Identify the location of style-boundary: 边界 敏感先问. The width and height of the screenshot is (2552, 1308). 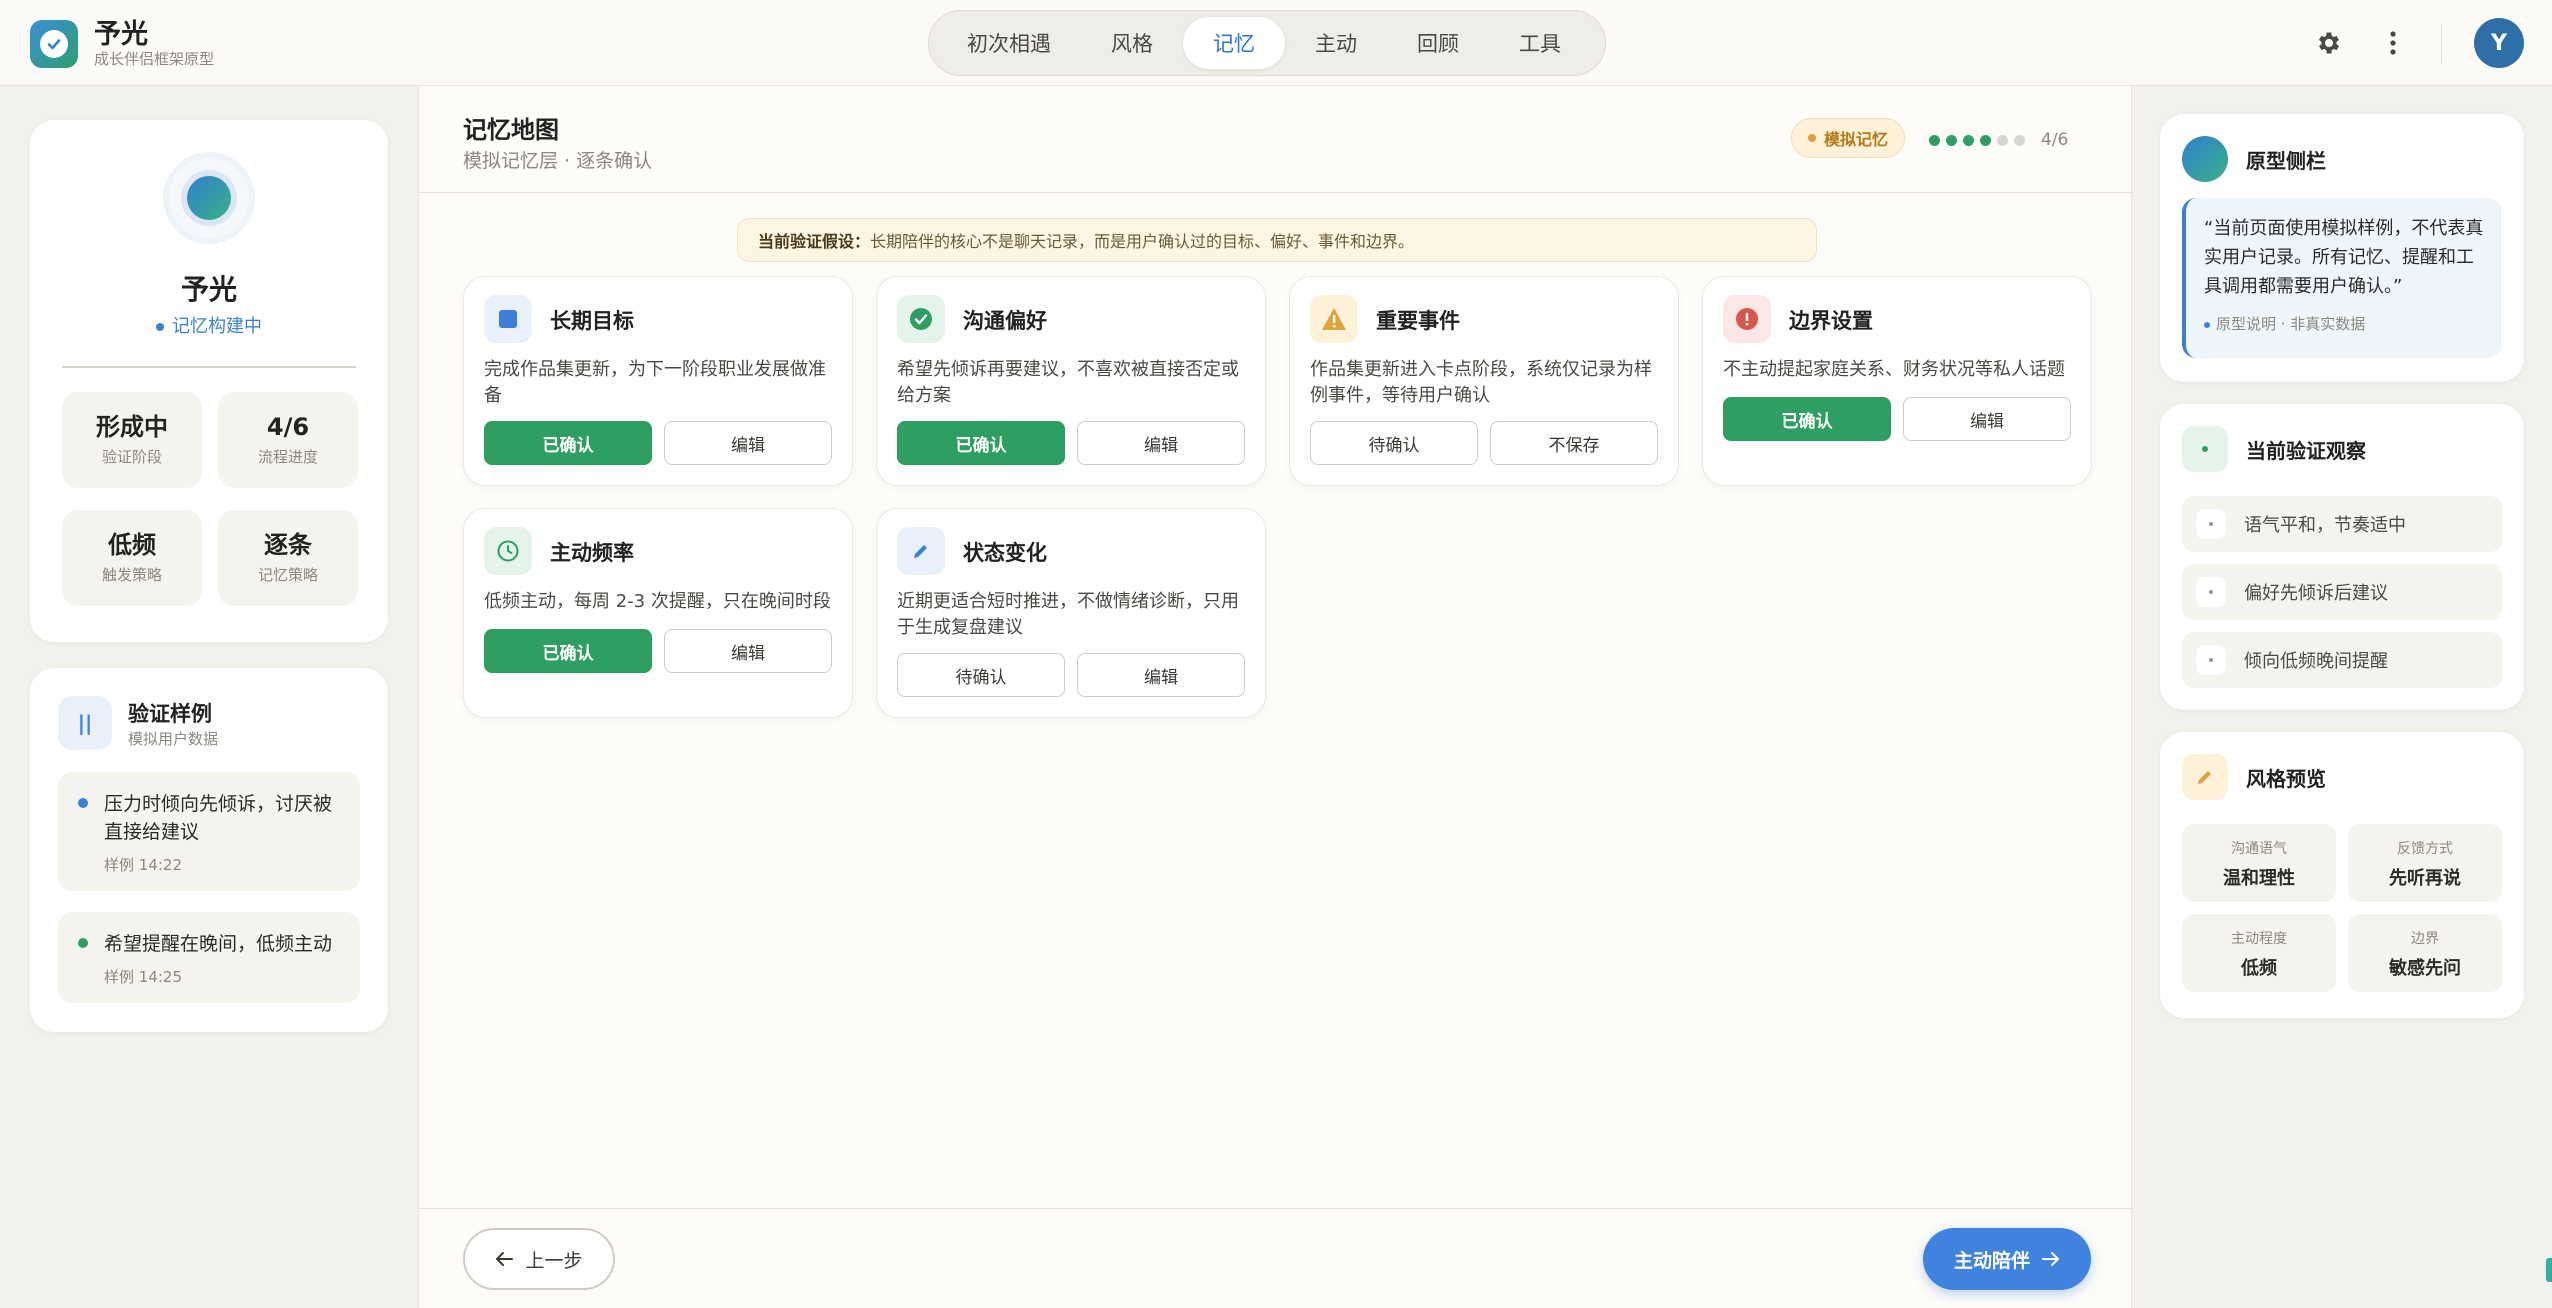
(2425, 953).